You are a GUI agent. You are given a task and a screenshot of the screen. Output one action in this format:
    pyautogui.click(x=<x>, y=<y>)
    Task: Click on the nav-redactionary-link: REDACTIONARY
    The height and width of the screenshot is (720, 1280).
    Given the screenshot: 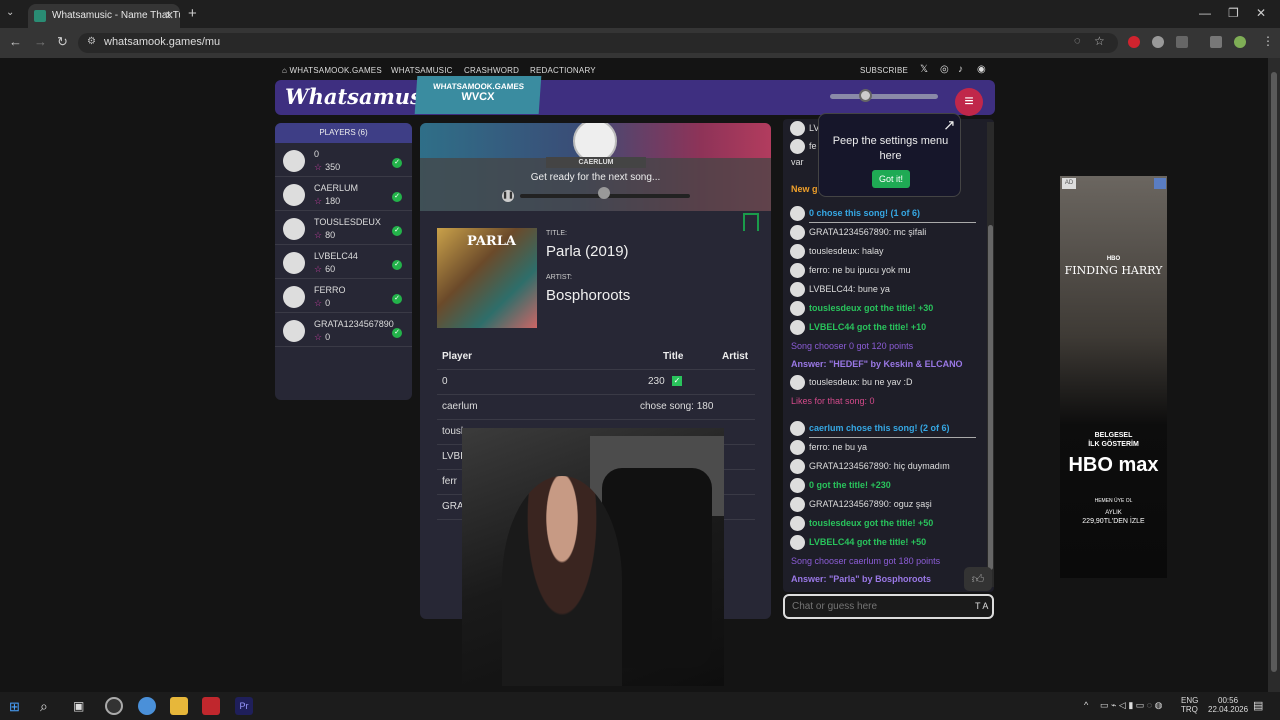 What is the action you would take?
    pyautogui.click(x=563, y=70)
    